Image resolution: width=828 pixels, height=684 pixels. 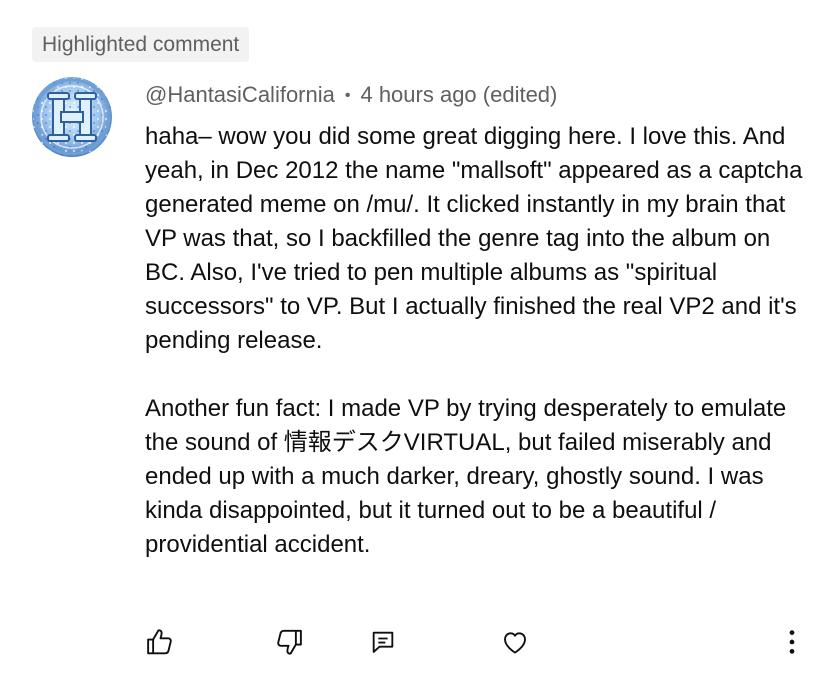 I want to click on like-button, so click(x=160, y=642).